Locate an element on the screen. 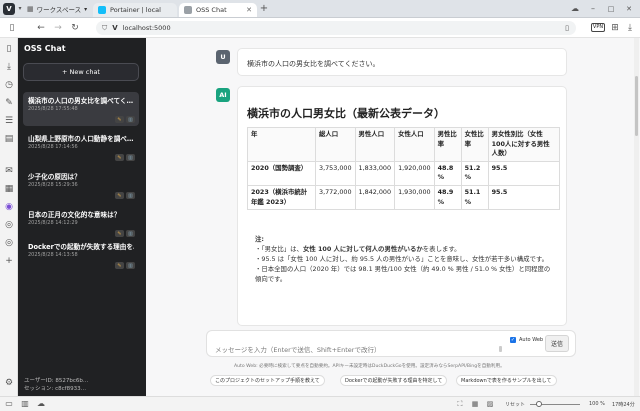 The width and height of the screenshot is (640, 411). scrollbar-thumb is located at coordinates (636, 106).